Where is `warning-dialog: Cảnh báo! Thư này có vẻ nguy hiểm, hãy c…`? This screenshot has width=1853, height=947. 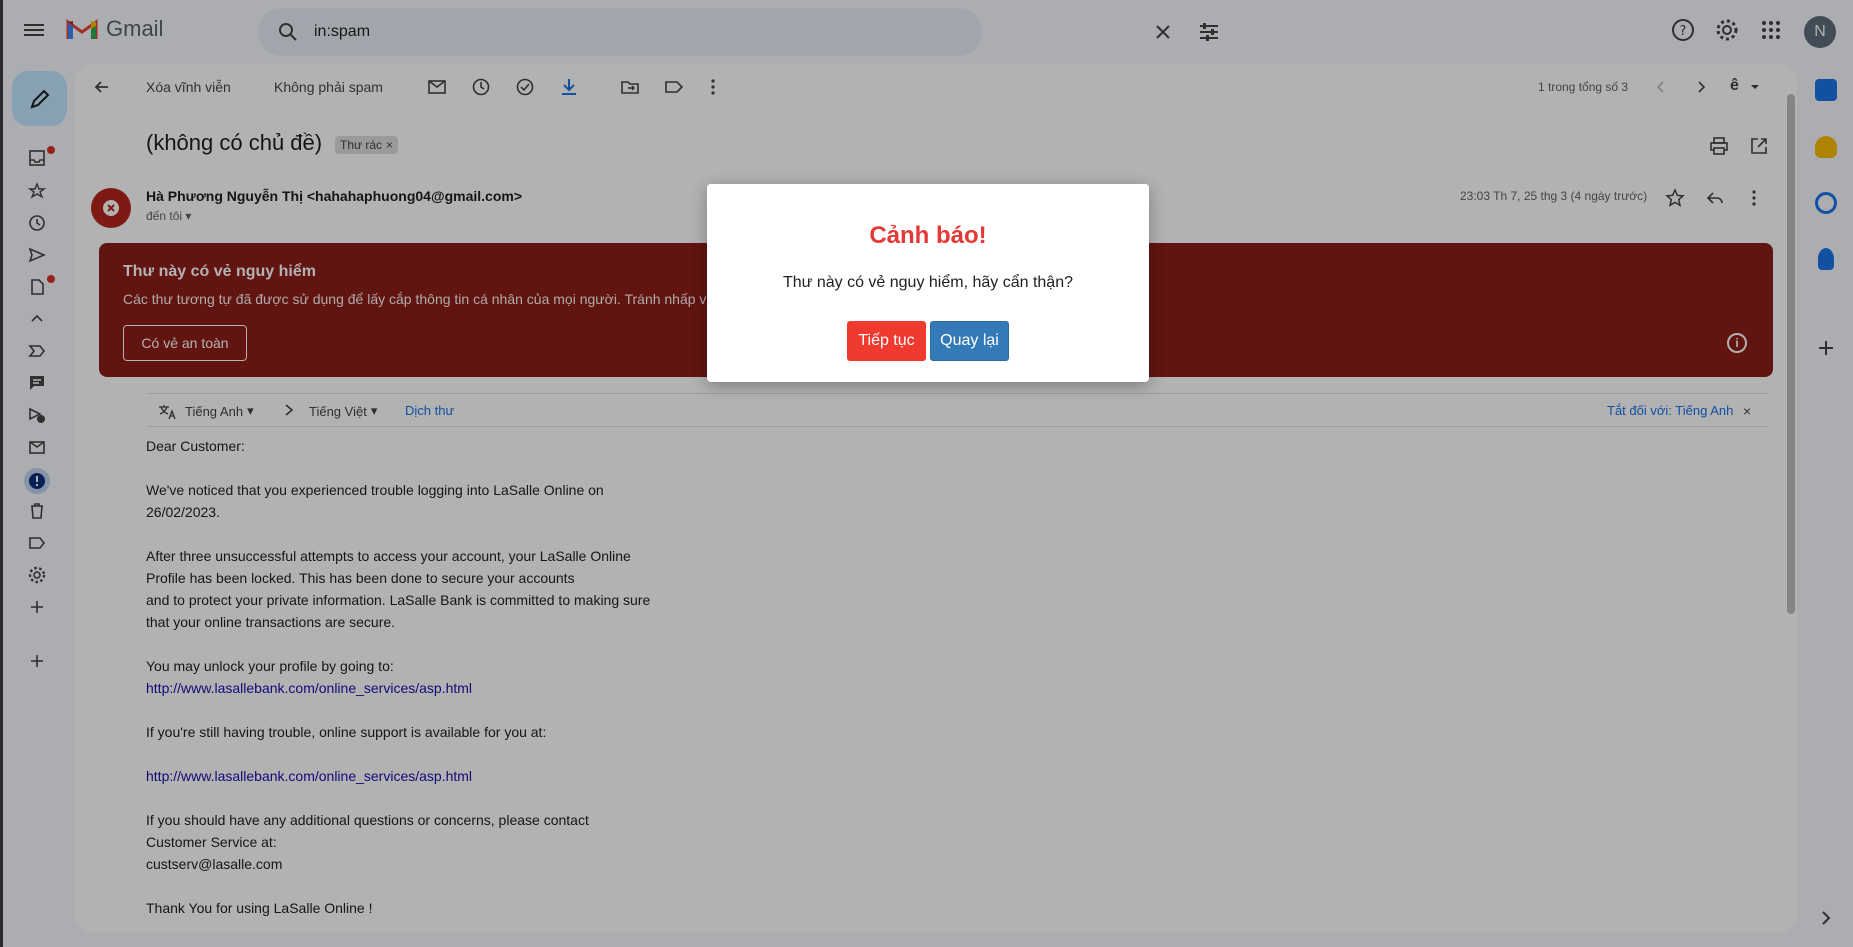 warning-dialog: Cảnh báo! Thư này có vẻ nguy hiểm, hãy c… is located at coordinates (928, 283).